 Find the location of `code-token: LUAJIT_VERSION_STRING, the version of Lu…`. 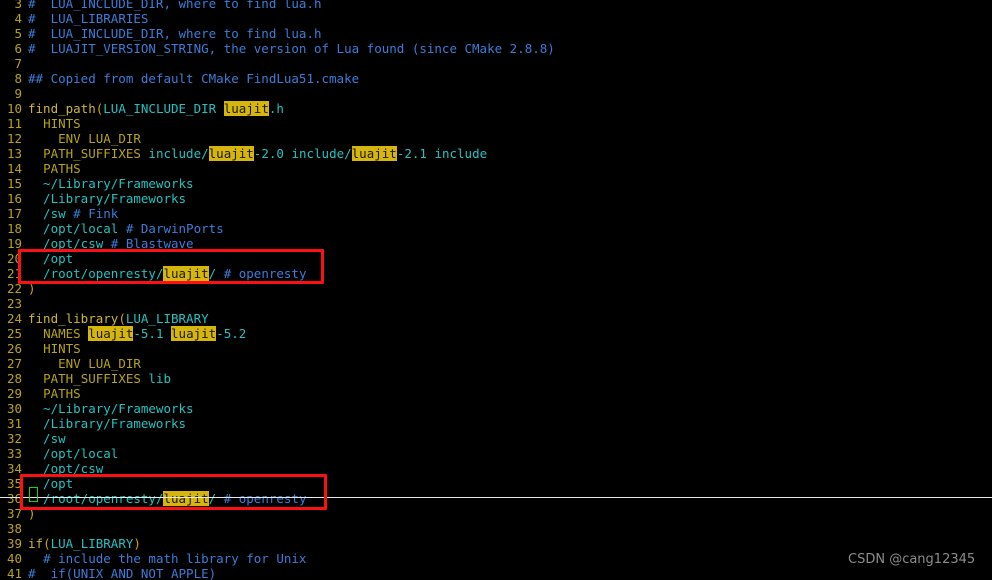

code-token: LUAJIT_VERSION_STRING, the version of Lu… is located at coordinates (299, 48).